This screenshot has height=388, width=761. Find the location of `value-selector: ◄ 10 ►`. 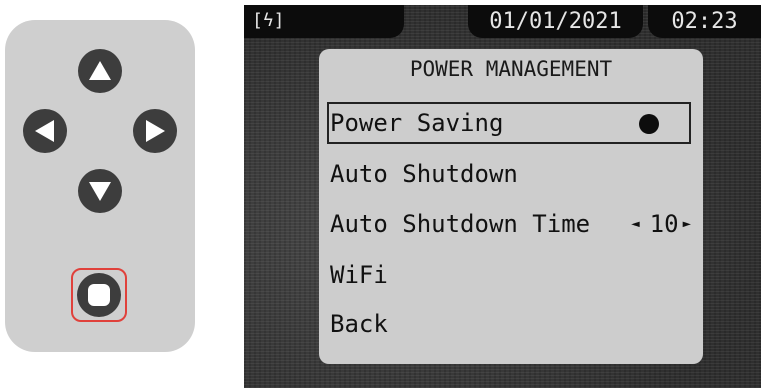

value-selector: ◄ 10 ► is located at coordinates (661, 224).